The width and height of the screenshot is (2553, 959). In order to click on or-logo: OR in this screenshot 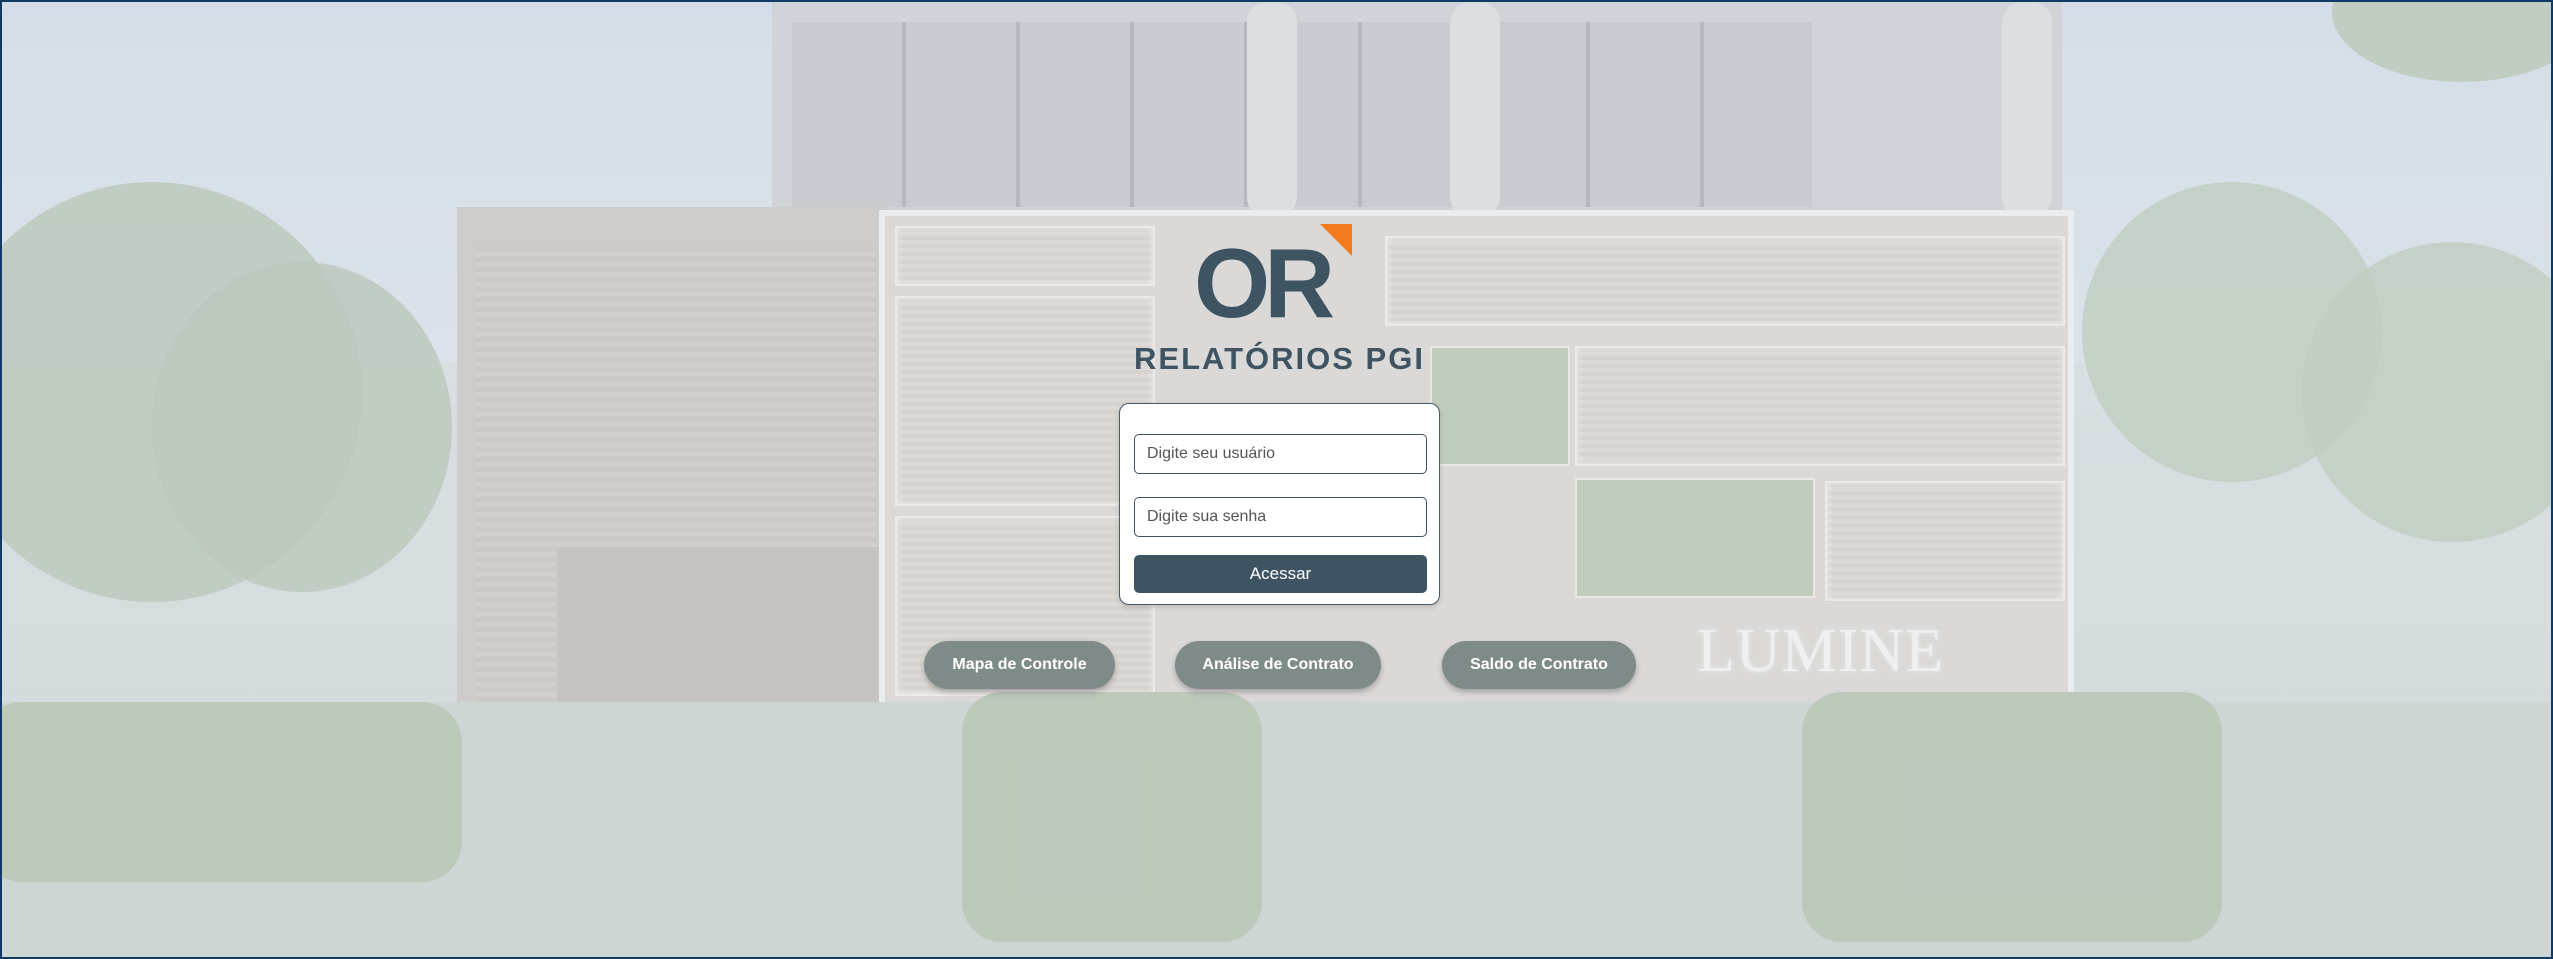, I will do `click(1282, 281)`.